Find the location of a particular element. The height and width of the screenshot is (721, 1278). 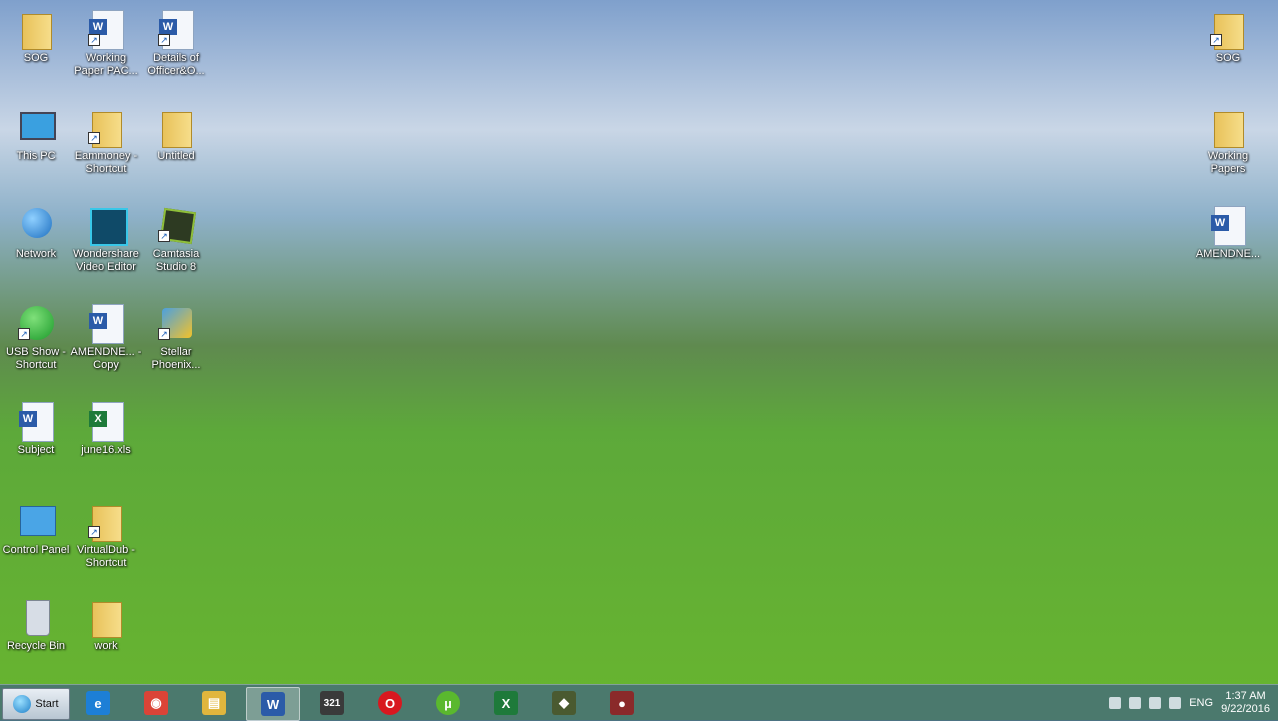

start-orb-icon is located at coordinates (22, 704).